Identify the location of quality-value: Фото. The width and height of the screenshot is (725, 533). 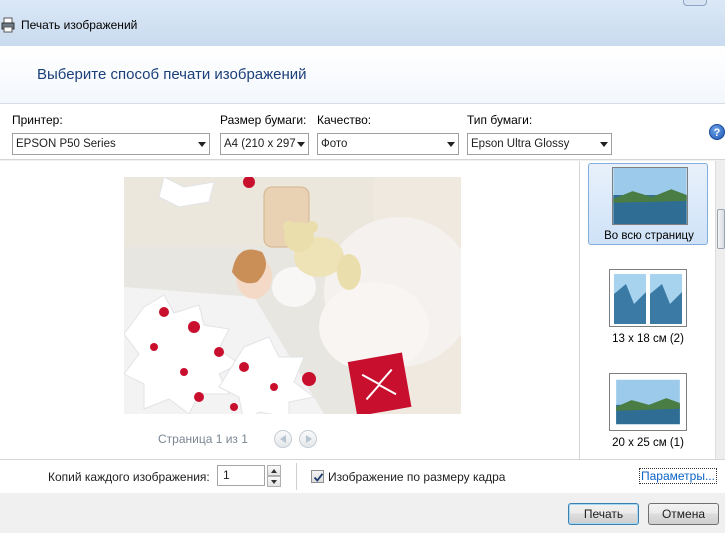
(334, 144).